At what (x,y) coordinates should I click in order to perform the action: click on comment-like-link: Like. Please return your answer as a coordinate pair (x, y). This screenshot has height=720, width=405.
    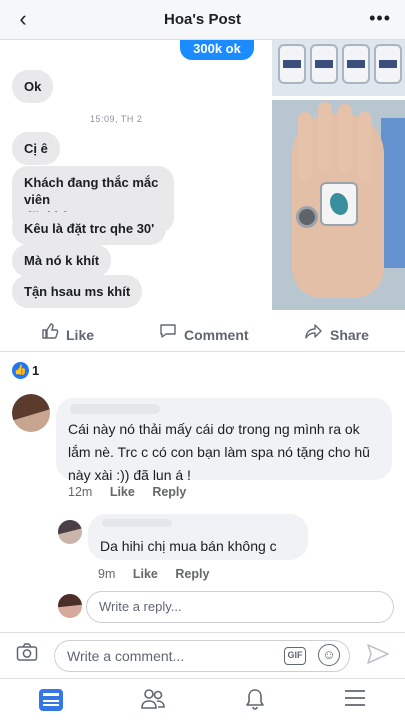
    Looking at the image, I should click on (122, 492).